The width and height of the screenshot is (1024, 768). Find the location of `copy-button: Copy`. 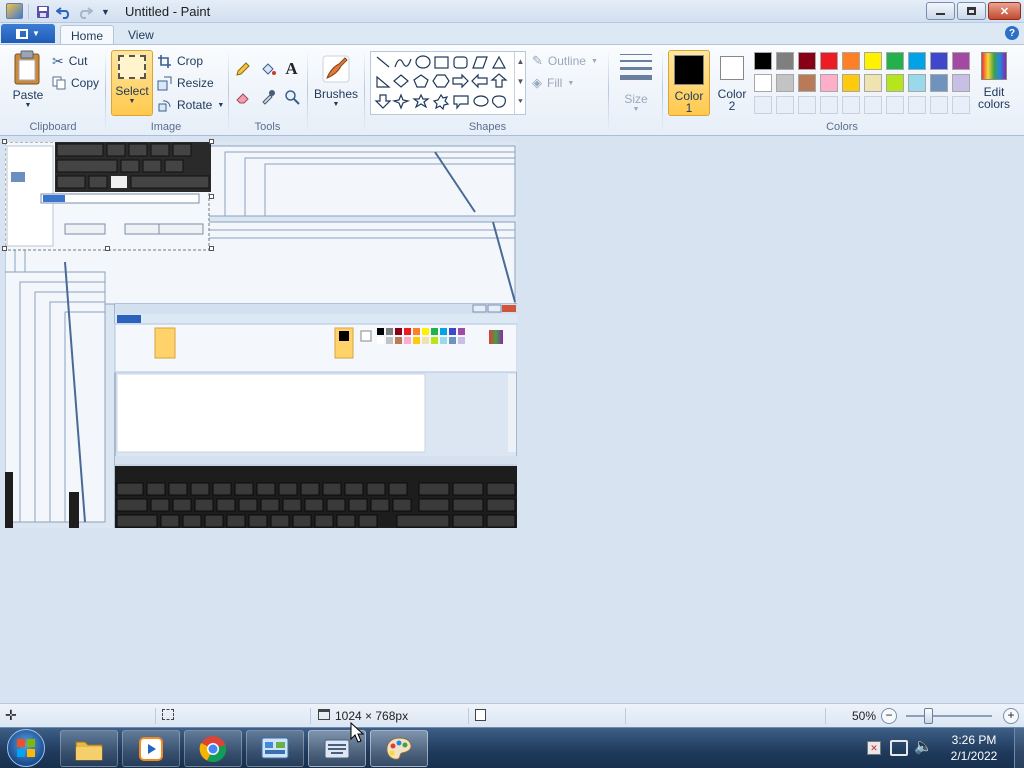

copy-button: Copy is located at coordinates (75, 83).